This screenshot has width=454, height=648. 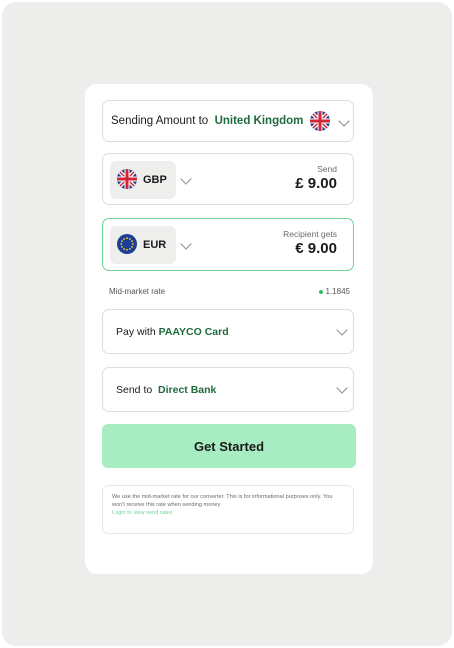 What do you see at coordinates (187, 390) in the screenshot?
I see `send-to-method: Direct Bank` at bounding box center [187, 390].